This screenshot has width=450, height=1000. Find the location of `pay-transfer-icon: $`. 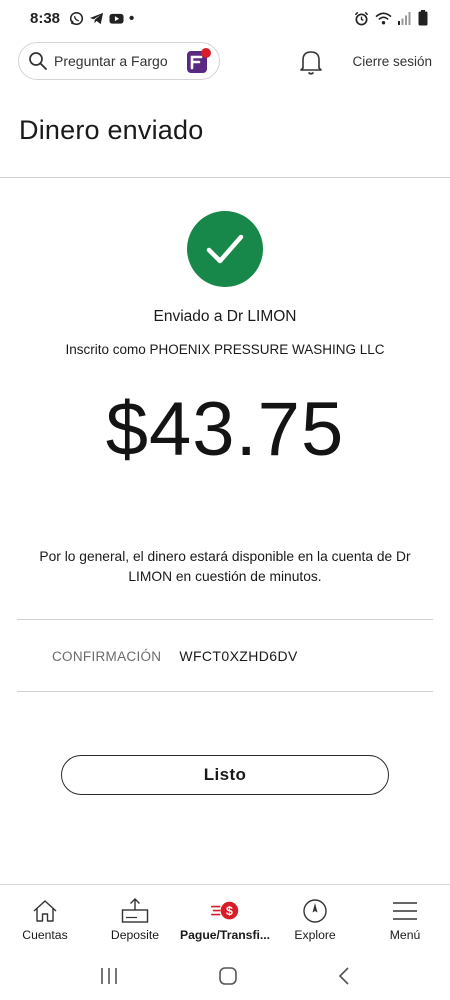

pay-transfer-icon: $ is located at coordinates (224, 910).